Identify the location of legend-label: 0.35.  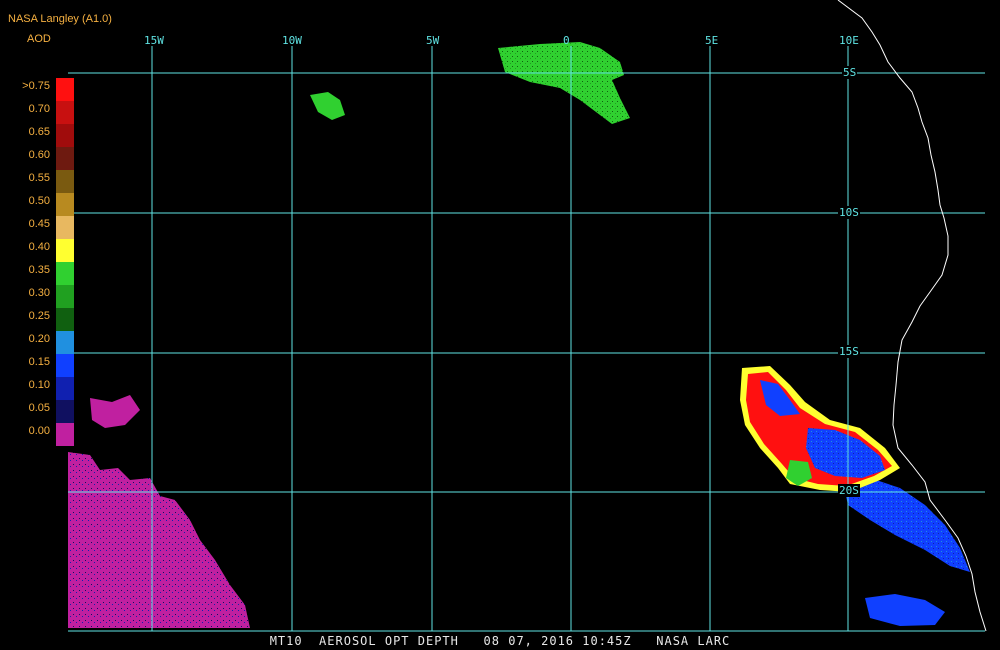
(39, 270).